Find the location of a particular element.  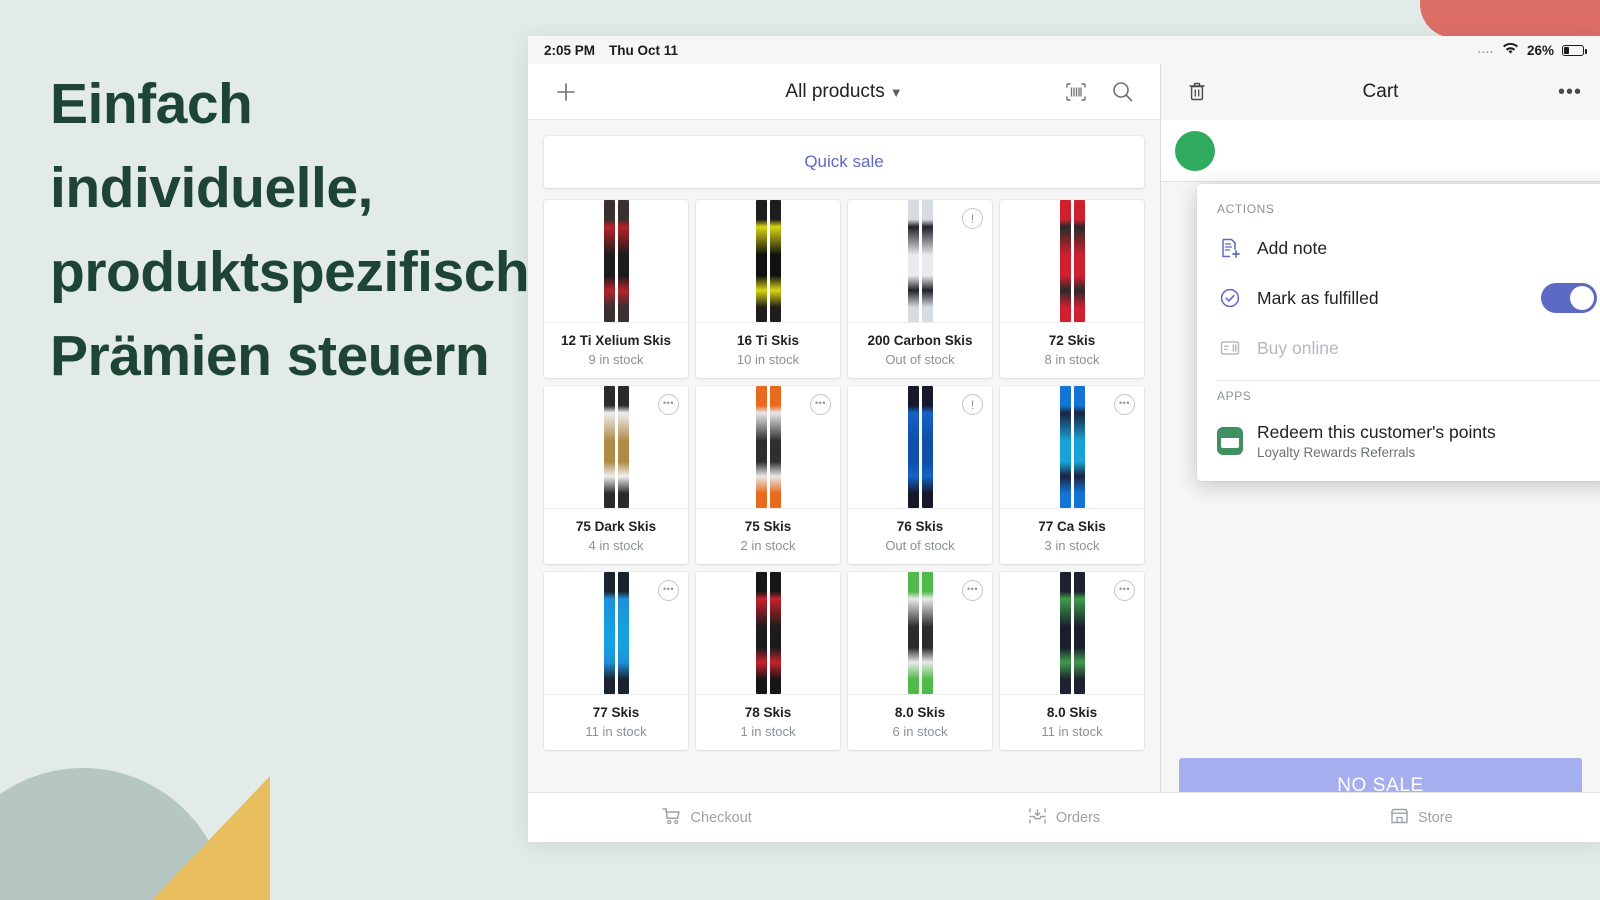

avatar is located at coordinates (1195, 150).